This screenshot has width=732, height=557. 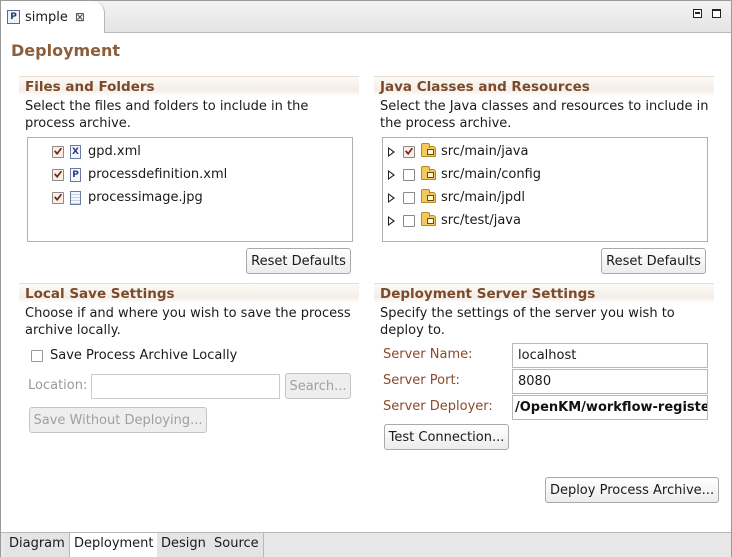 What do you see at coordinates (366, 17) in the screenshot?
I see `editor-tab-strip: P simple ⊠` at bounding box center [366, 17].